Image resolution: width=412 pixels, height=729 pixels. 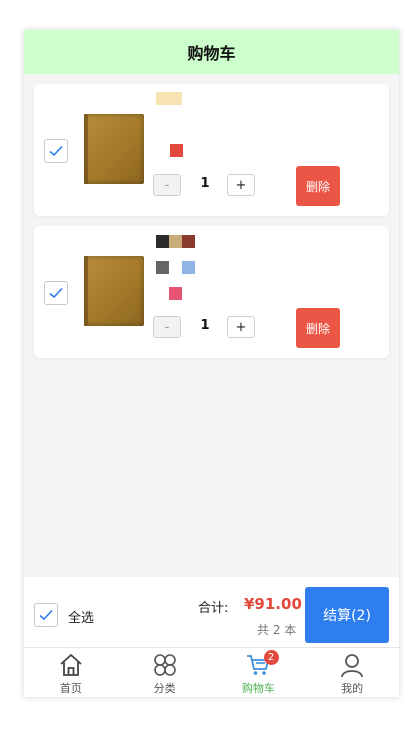 I want to click on tab-label: 分类, so click(x=164, y=688).